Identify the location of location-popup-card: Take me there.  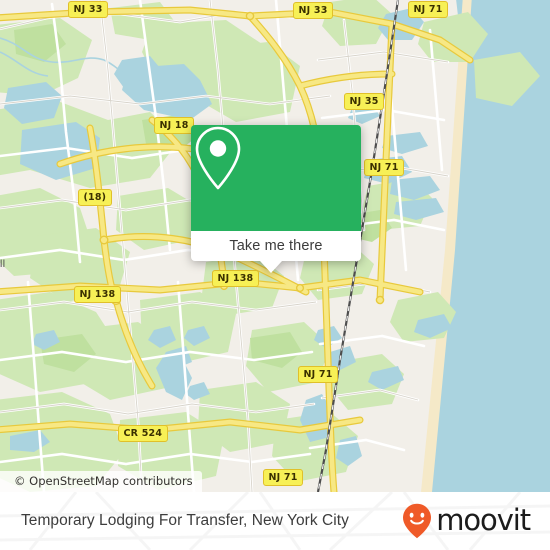
(276, 199).